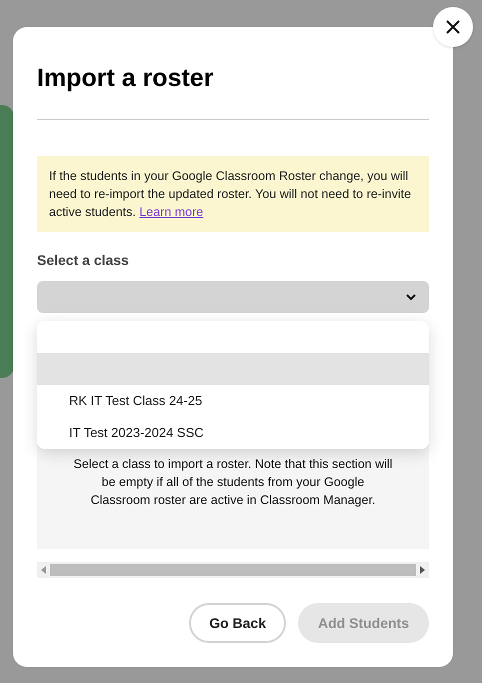 The height and width of the screenshot is (683, 482). I want to click on field-label: Select a class, so click(83, 260).